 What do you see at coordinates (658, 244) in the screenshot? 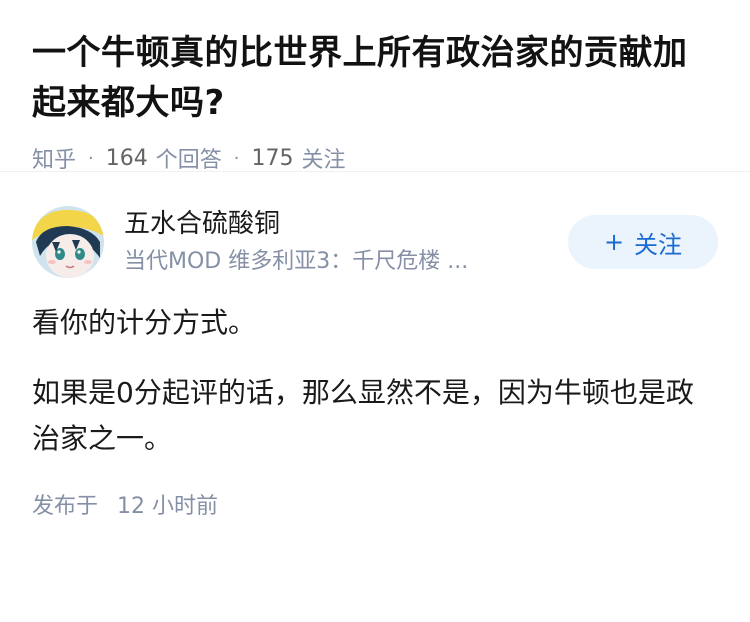
I see `follow-button-label: 关注` at bounding box center [658, 244].